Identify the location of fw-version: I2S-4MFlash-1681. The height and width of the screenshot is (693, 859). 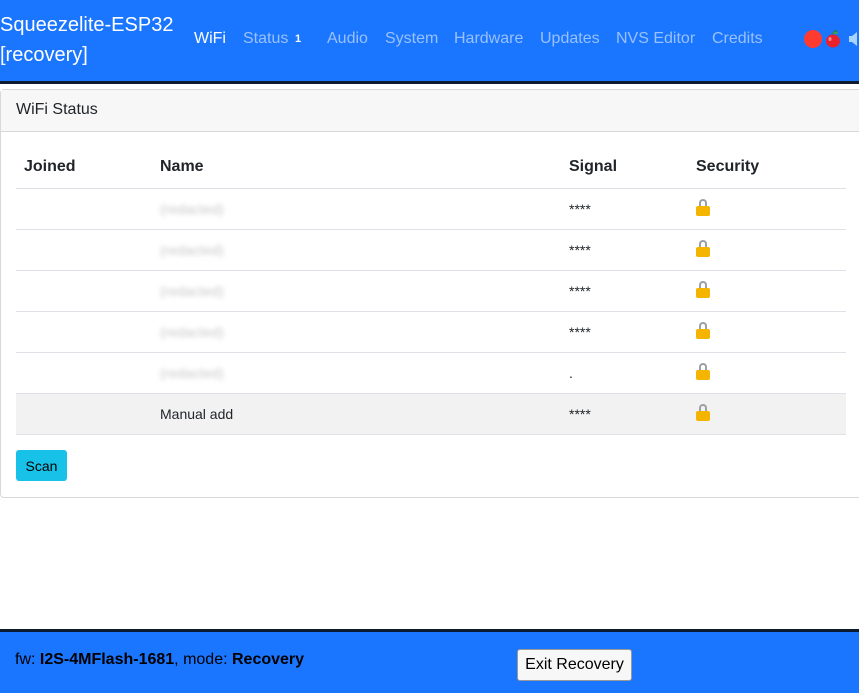
(107, 659).